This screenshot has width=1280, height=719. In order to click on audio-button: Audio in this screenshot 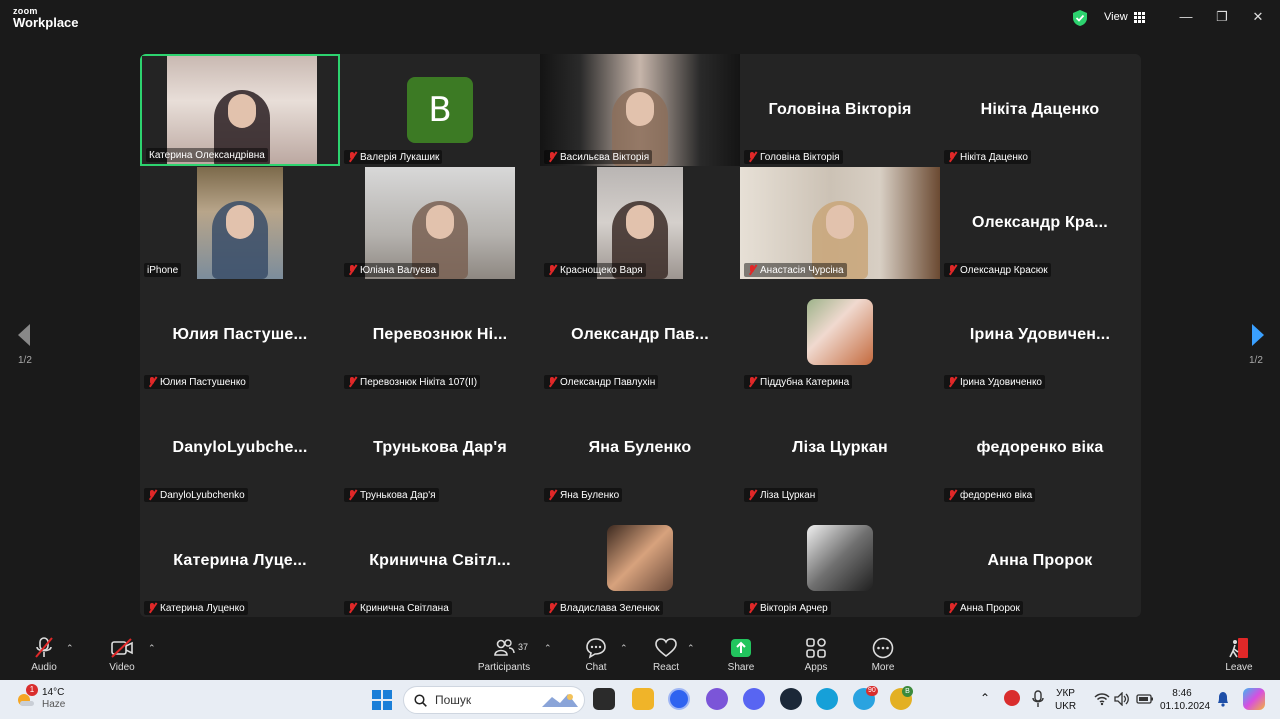, I will do `click(44, 655)`.